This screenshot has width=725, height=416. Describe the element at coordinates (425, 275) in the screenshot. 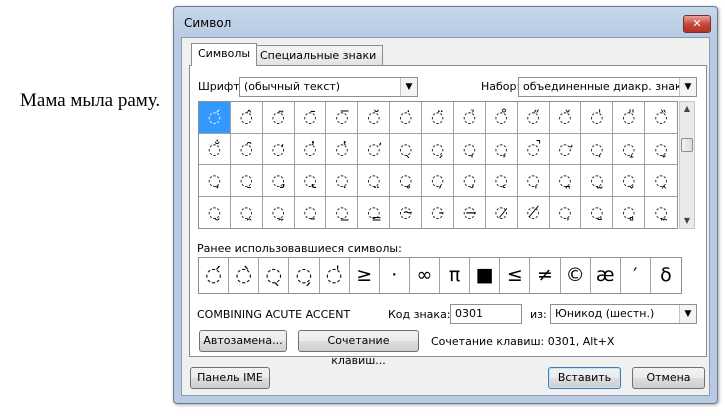

I see `recent-symbol-cell: ∞` at that location.